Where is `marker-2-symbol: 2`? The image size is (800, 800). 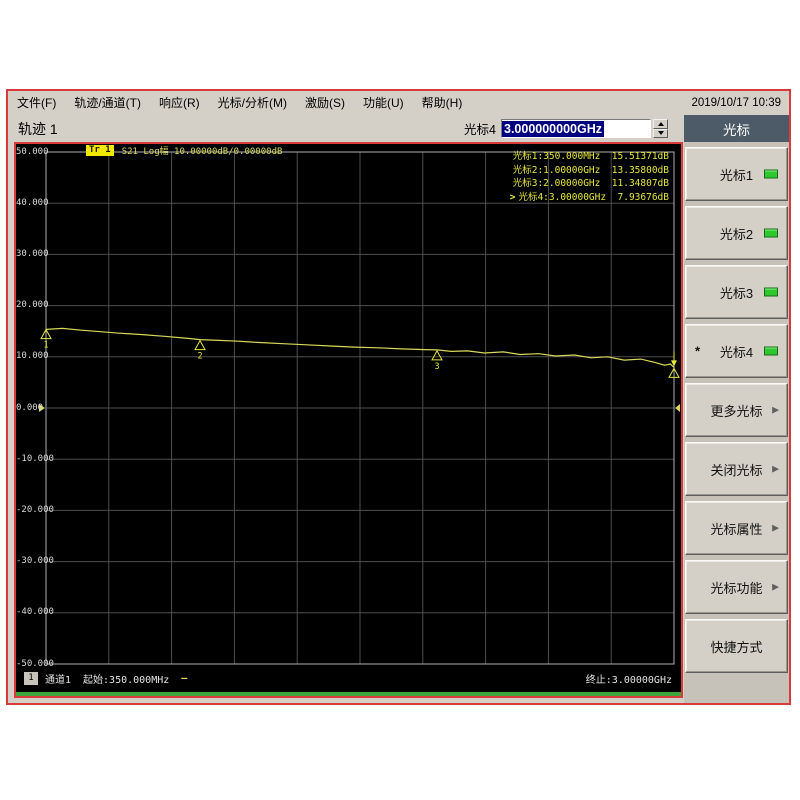 marker-2-symbol: 2 is located at coordinates (200, 350).